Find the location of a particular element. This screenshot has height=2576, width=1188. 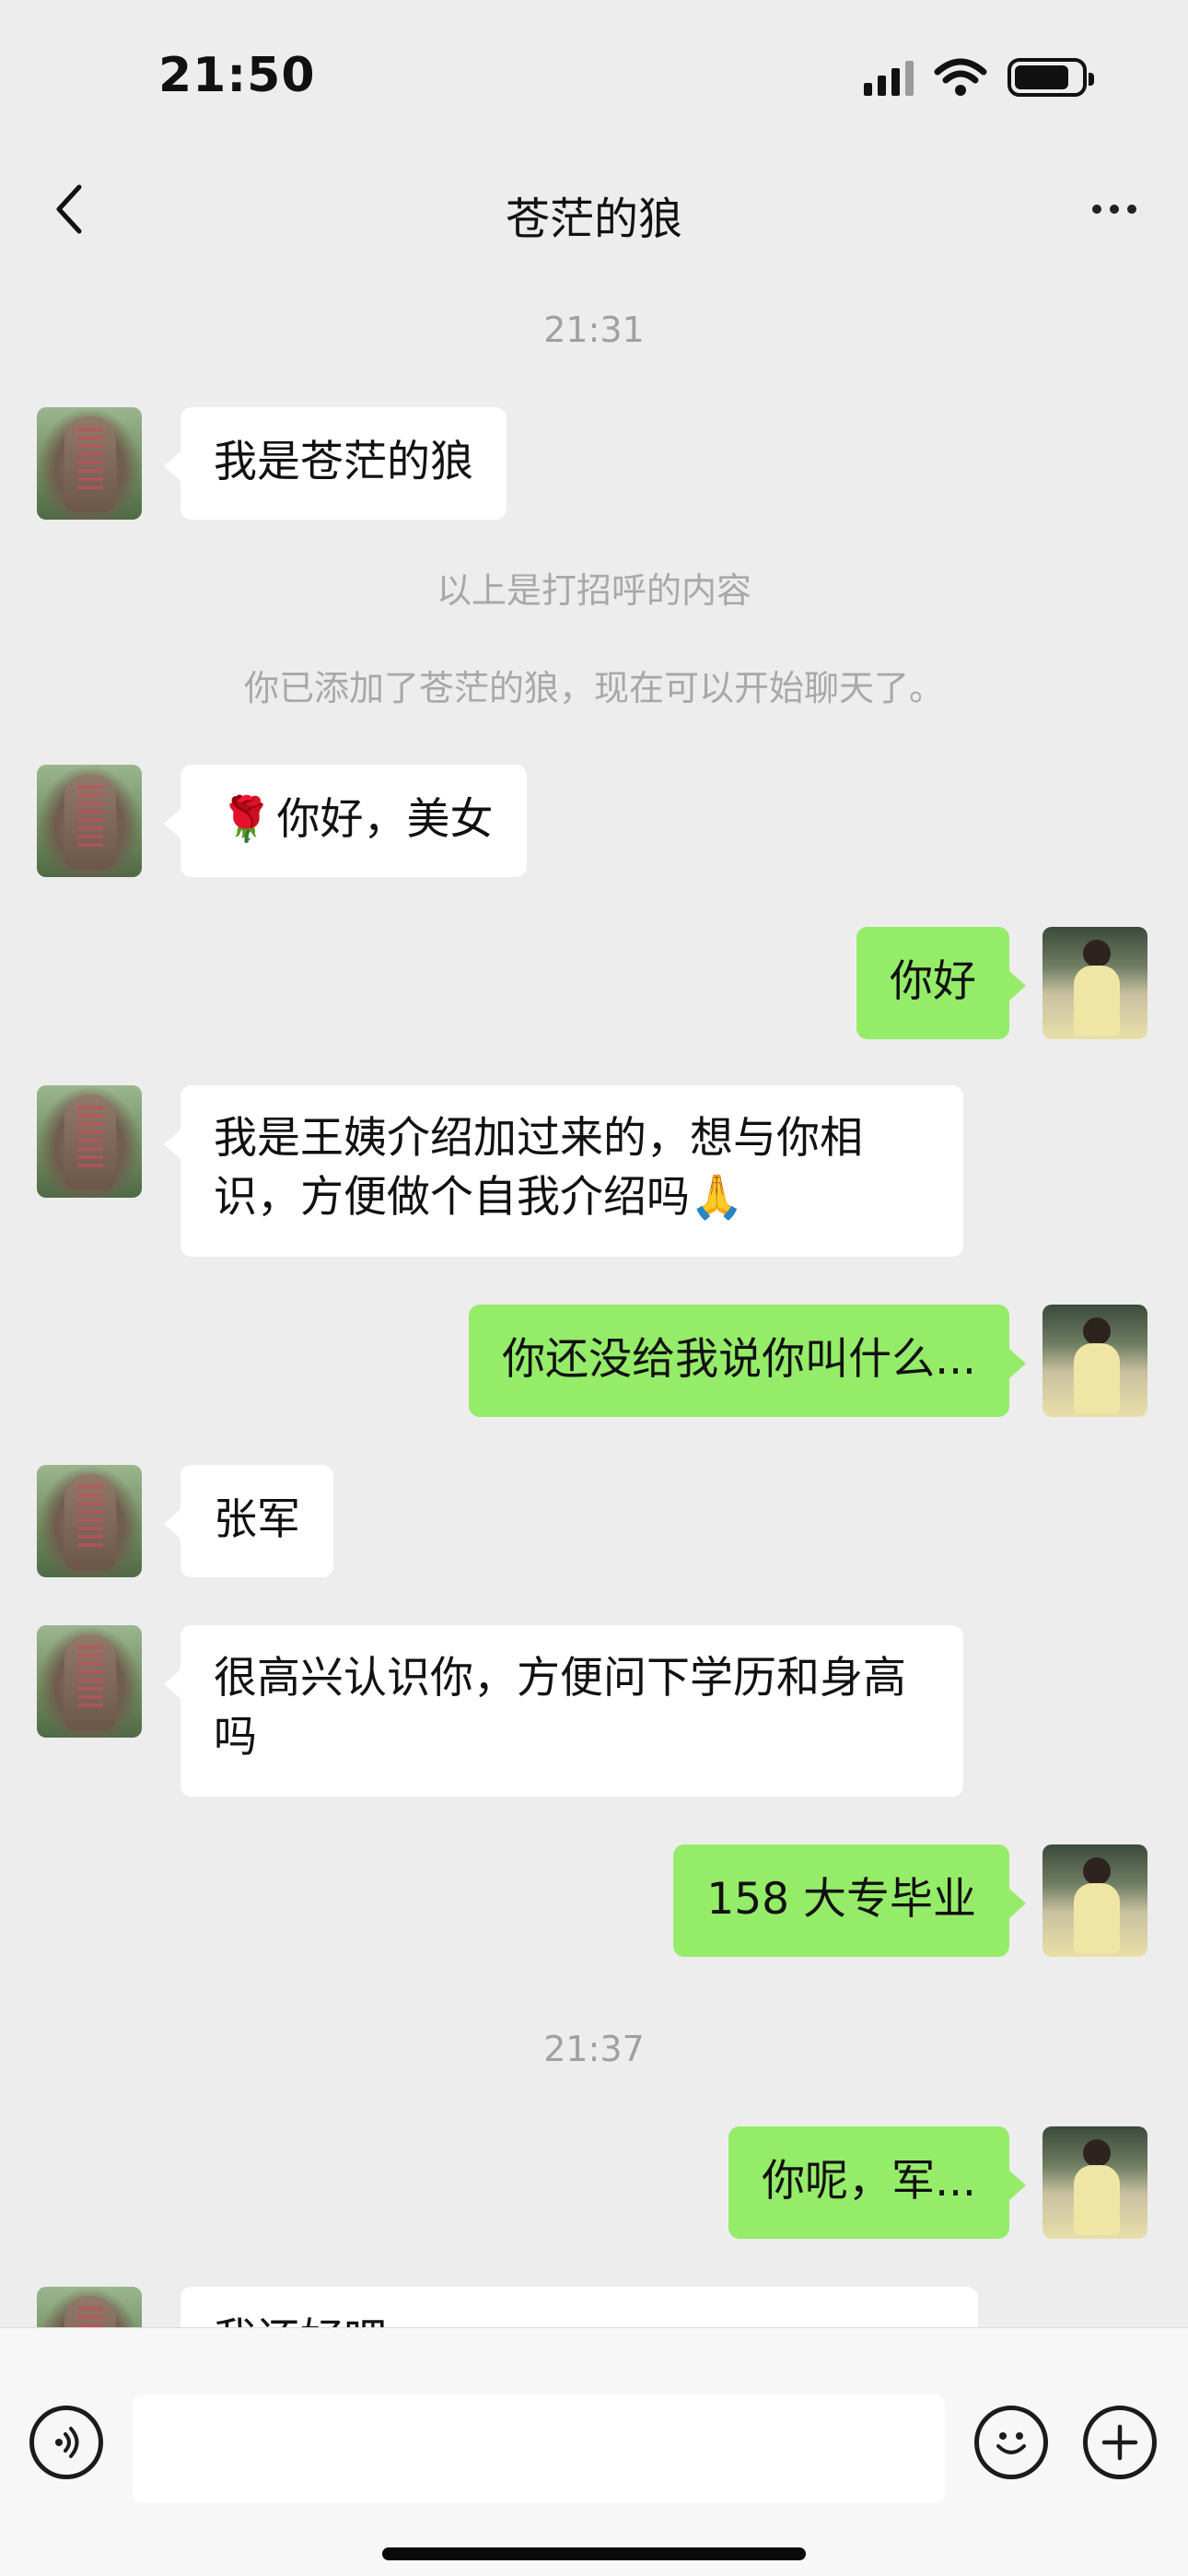

rose-icon: 🌹 is located at coordinates (246, 819).